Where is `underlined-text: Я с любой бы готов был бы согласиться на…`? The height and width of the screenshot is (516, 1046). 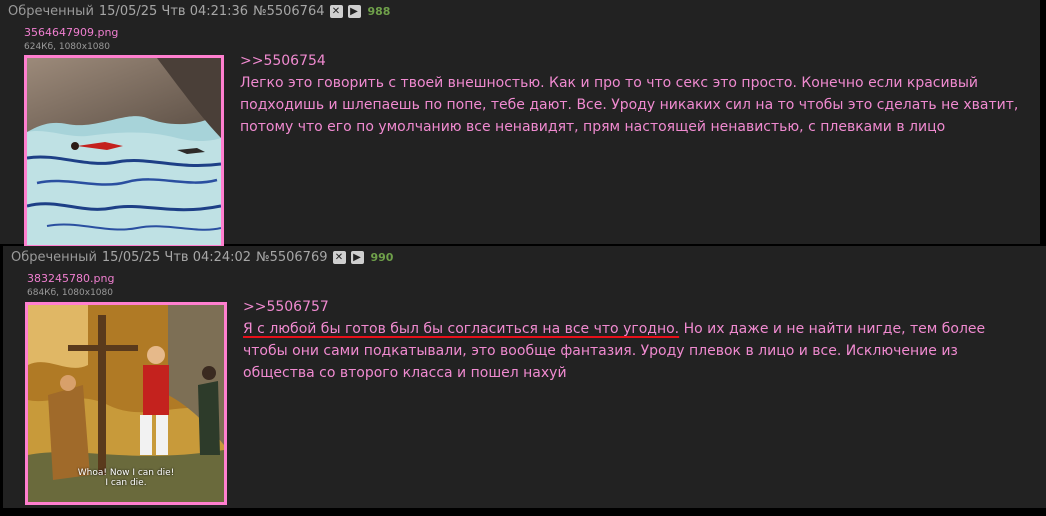
underlined-text: Я с любой бы готов был бы согласиться на… is located at coordinates (461, 329).